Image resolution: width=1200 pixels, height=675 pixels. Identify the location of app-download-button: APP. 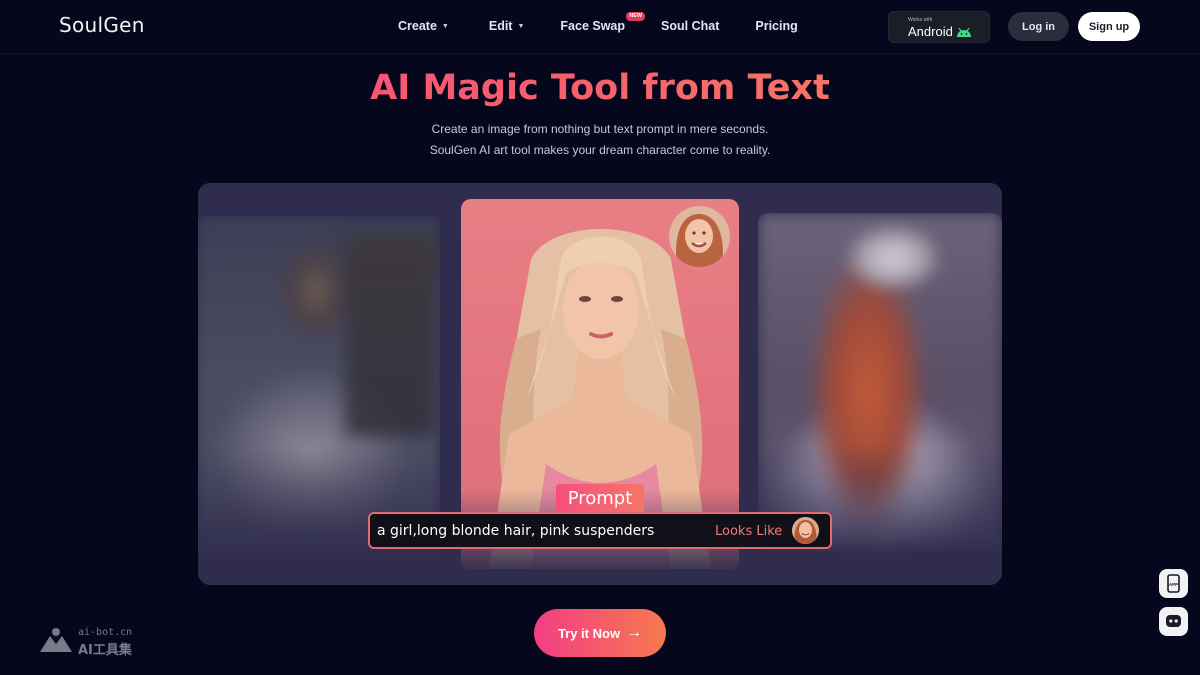
(1173, 583).